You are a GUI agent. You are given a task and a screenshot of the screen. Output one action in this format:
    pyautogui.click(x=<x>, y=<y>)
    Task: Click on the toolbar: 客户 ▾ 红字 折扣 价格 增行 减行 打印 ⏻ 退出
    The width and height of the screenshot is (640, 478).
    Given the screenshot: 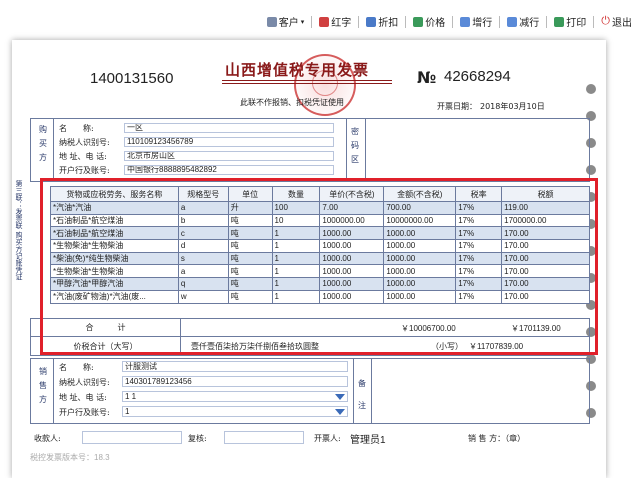 What is the action you would take?
    pyautogui.click(x=449, y=21)
    